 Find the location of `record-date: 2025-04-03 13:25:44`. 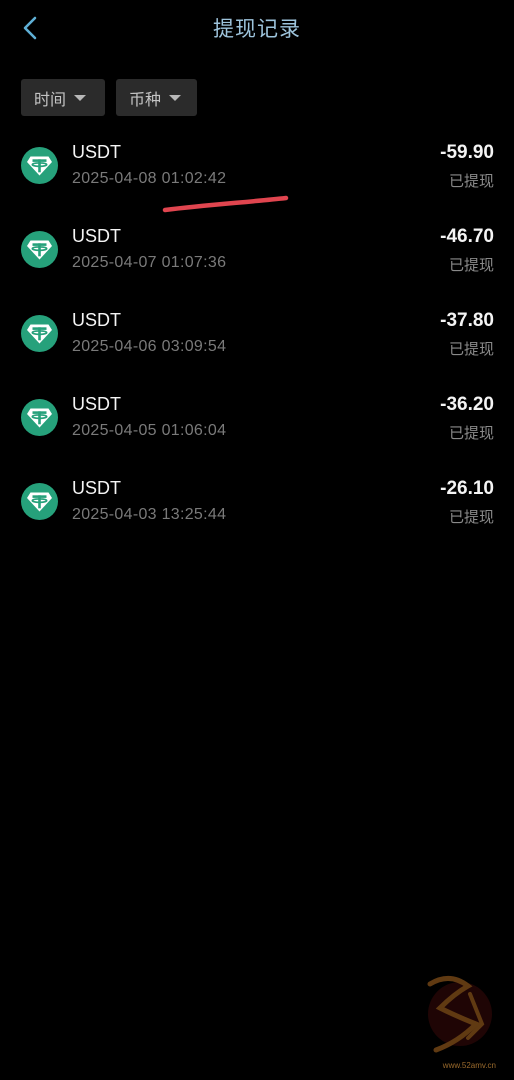

record-date: 2025-04-03 13:25:44 is located at coordinates (149, 514).